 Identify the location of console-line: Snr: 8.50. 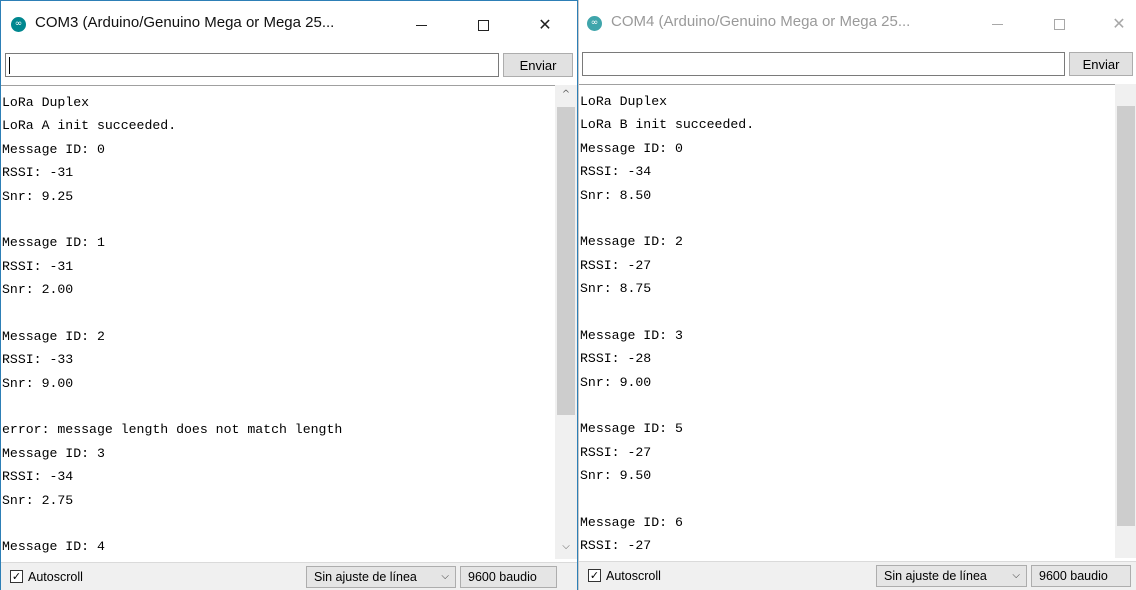
(616, 195).